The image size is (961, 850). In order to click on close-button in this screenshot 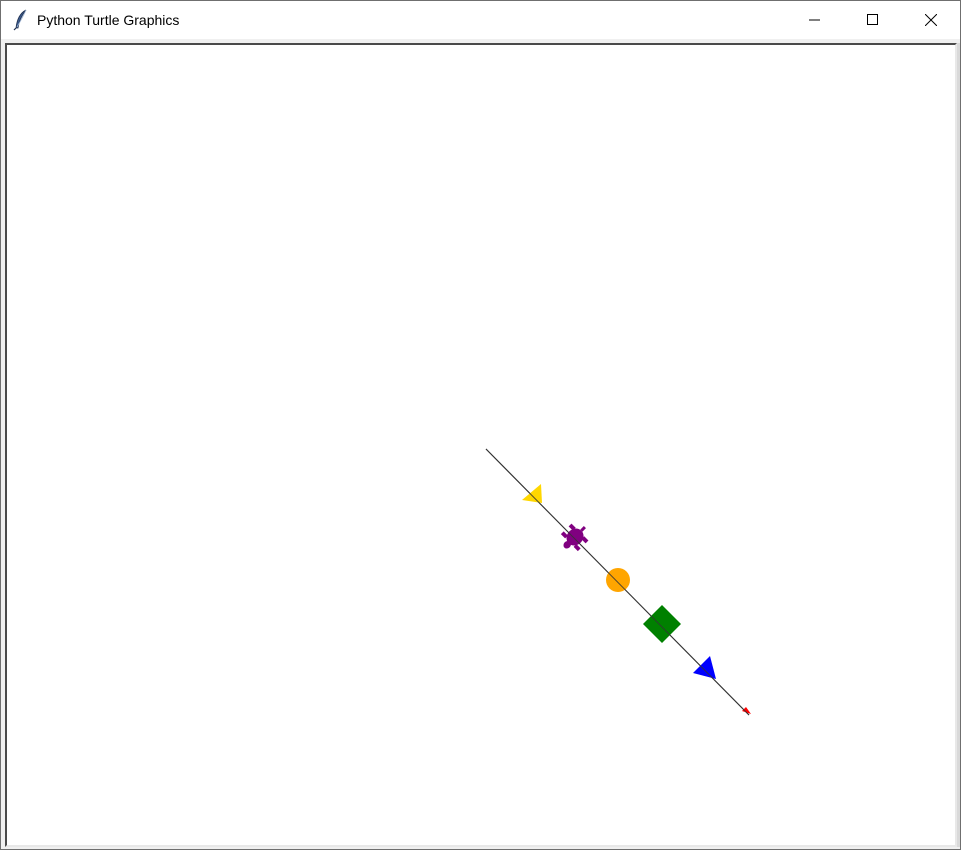, I will do `click(931, 20)`.